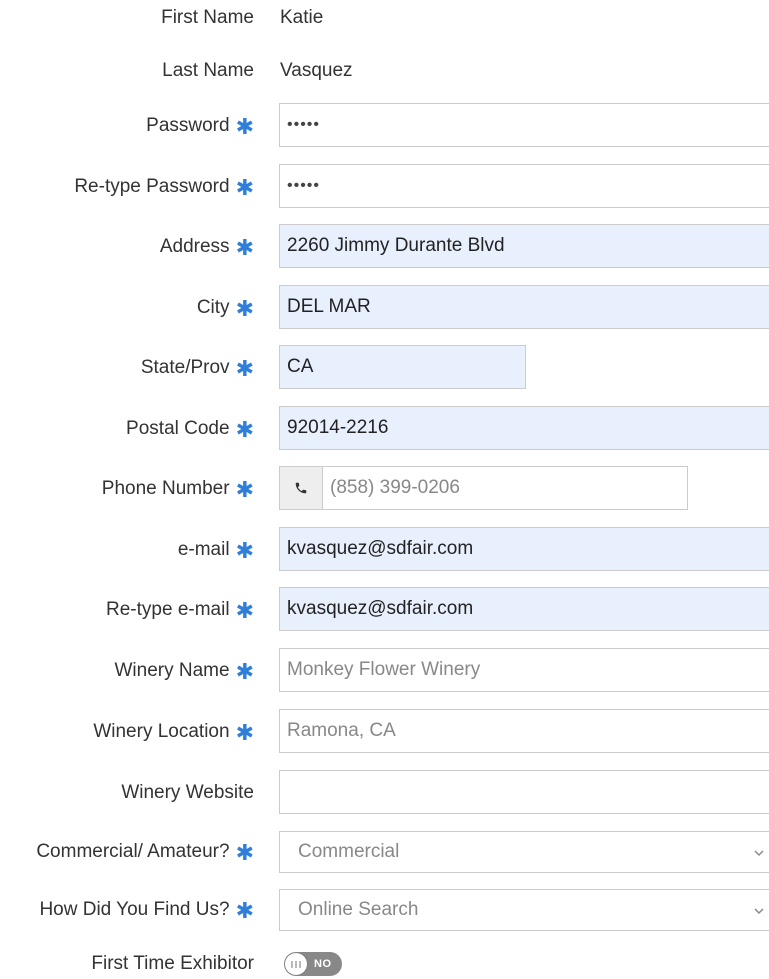  I want to click on retype-email-row: Re-type e-mail ✱ kvasquez@sdfair.com, so click(384, 610).